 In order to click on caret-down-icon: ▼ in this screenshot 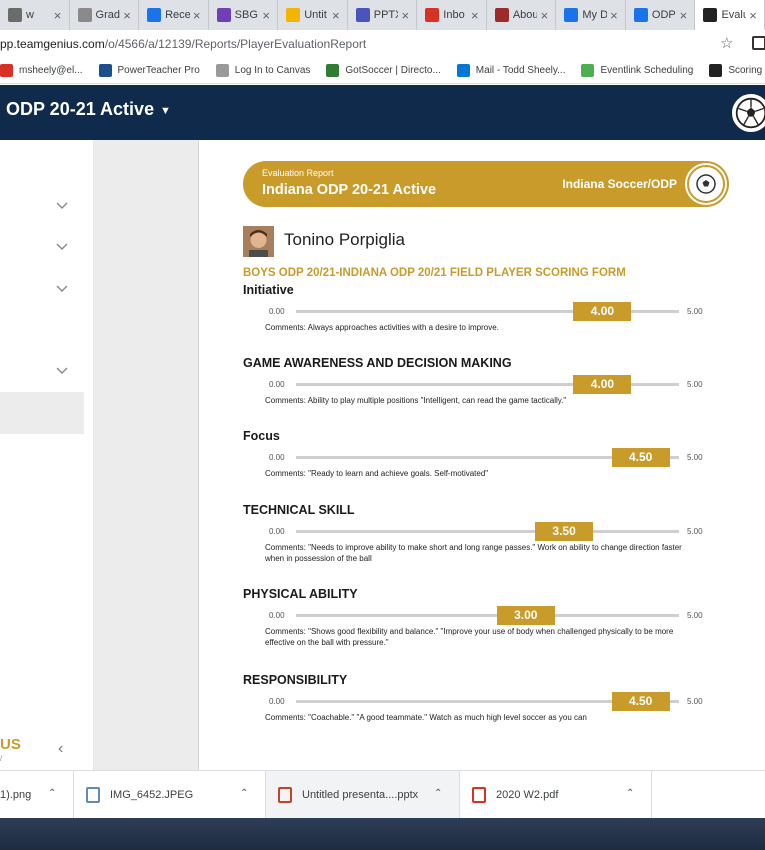, I will do `click(165, 111)`.